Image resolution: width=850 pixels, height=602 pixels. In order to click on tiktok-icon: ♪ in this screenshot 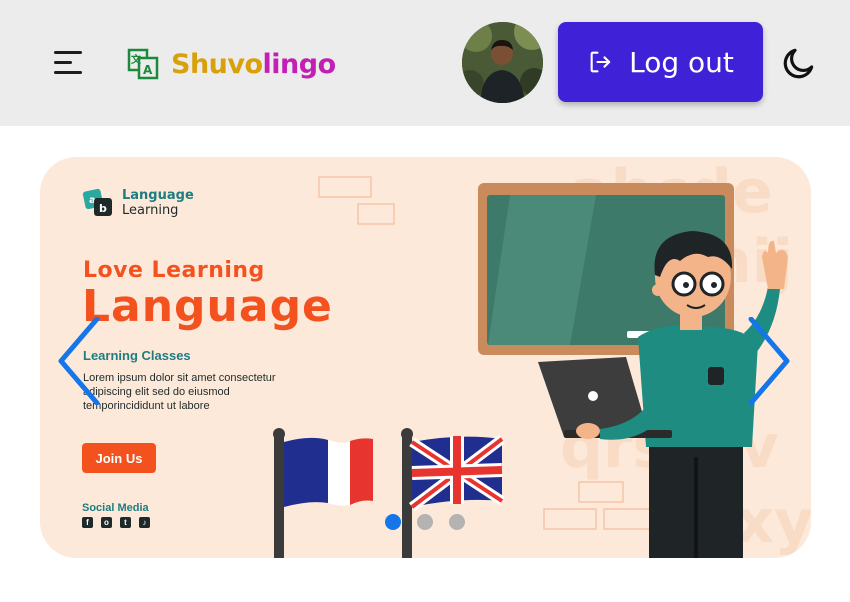, I will do `click(144, 522)`.